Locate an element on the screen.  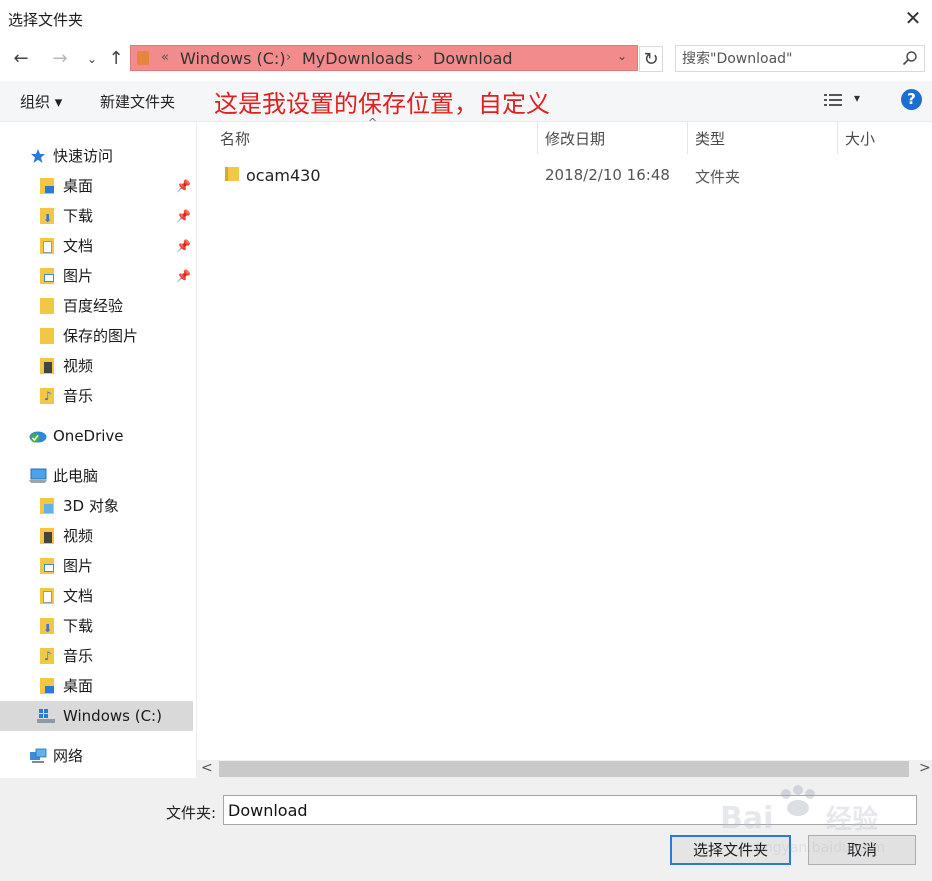
sidebar-item-label: 网络 is located at coordinates (68, 756).